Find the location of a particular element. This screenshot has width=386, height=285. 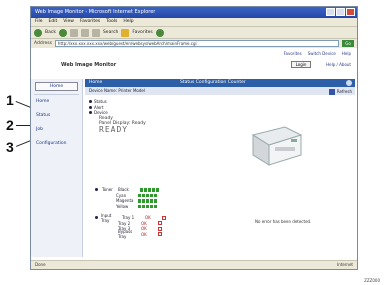

go-button: Go is located at coordinates (348, 43).